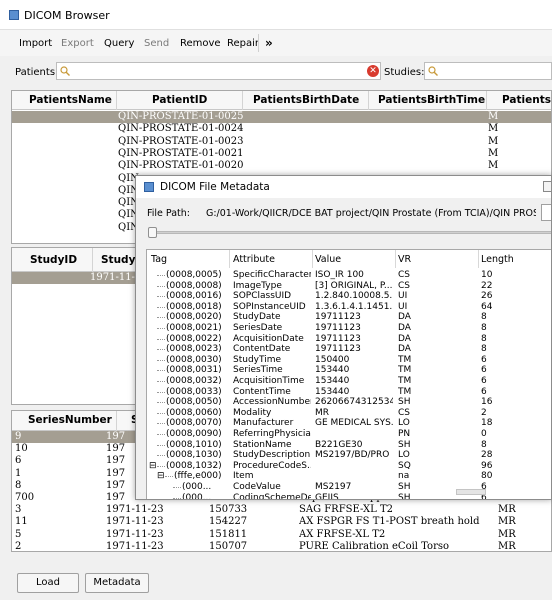 The image size is (552, 600). I want to click on series-description-cell: AX FRFSE-XL T2, so click(342, 534).